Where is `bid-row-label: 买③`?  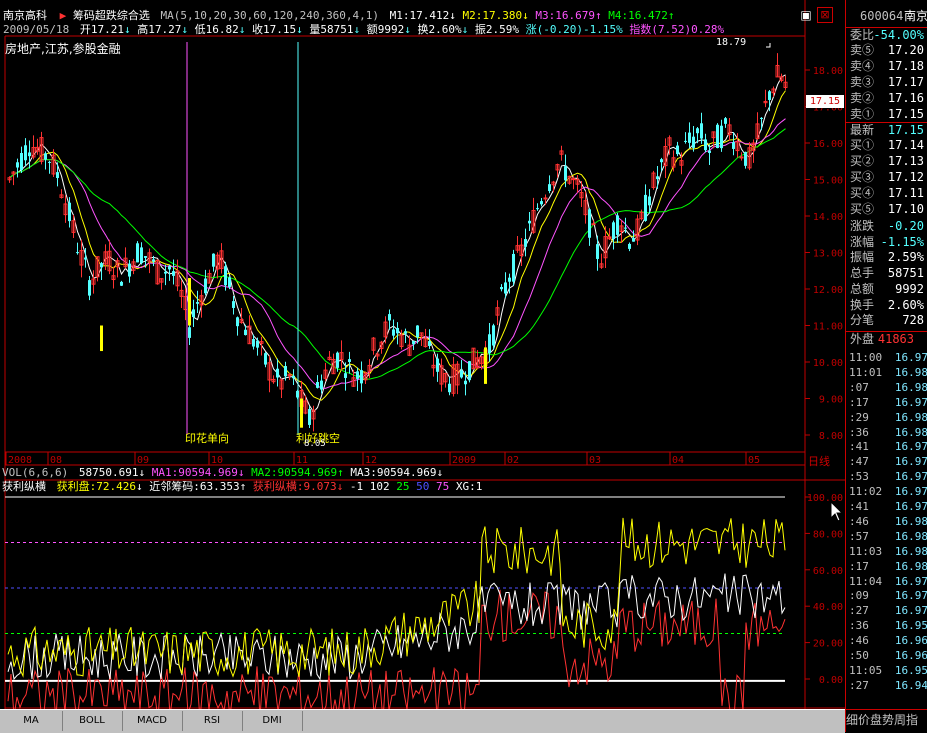
bid-row-label: 买③ is located at coordinates (862, 177).